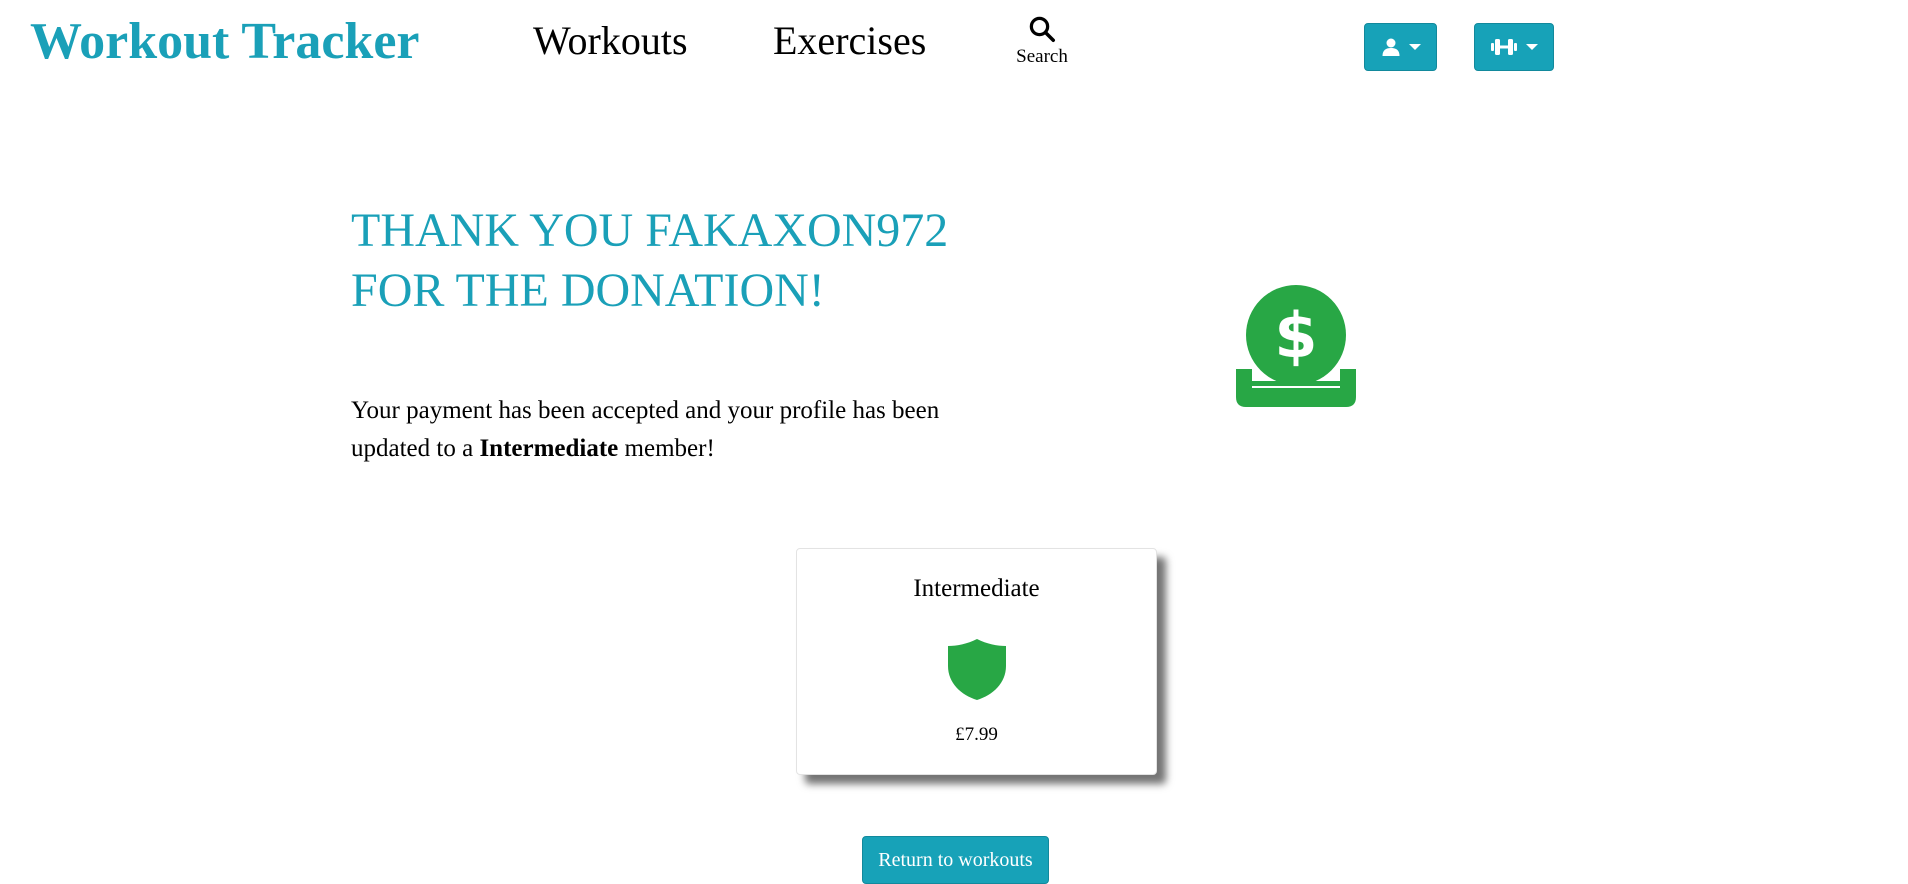 This screenshot has width=1908, height=884. I want to click on return-to-workouts-button: Return to workouts, so click(955, 860).